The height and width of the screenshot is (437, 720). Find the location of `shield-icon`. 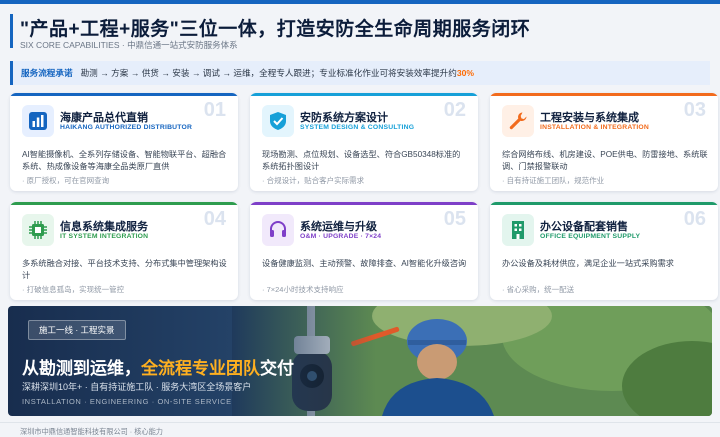

shield-icon is located at coordinates (278, 121).